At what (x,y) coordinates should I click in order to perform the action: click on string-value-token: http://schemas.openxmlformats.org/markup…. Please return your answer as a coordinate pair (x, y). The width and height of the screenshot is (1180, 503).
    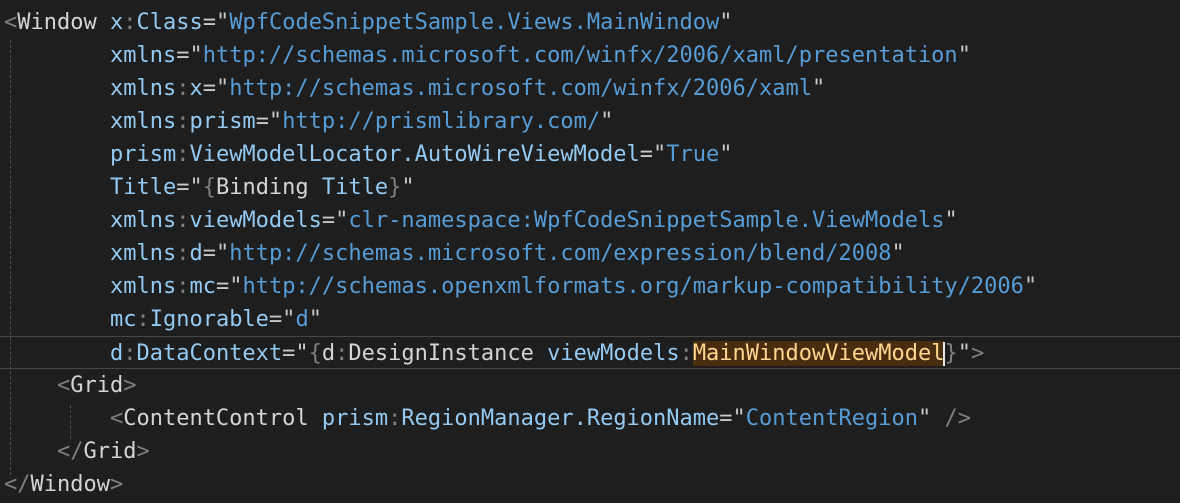
    Looking at the image, I should click on (633, 286).